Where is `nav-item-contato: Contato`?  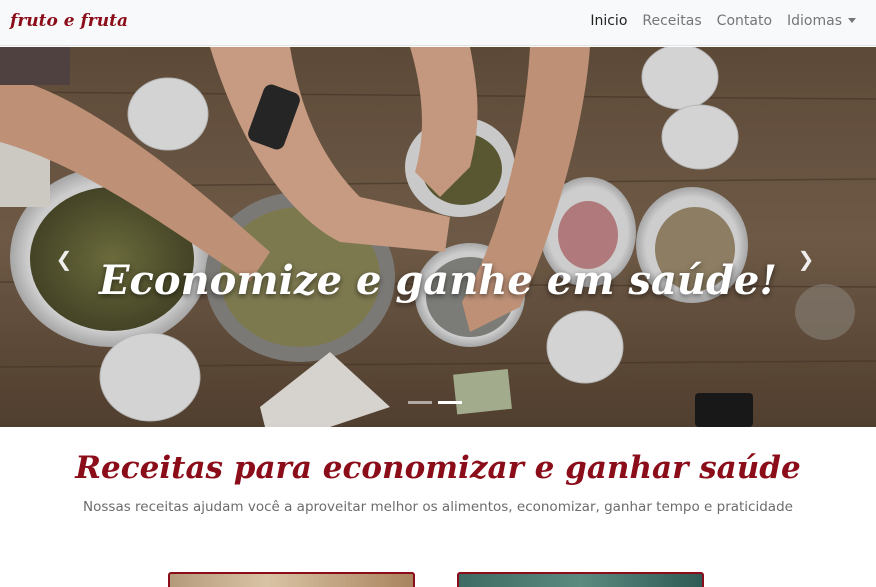
nav-item-contato: Contato is located at coordinates (744, 21).